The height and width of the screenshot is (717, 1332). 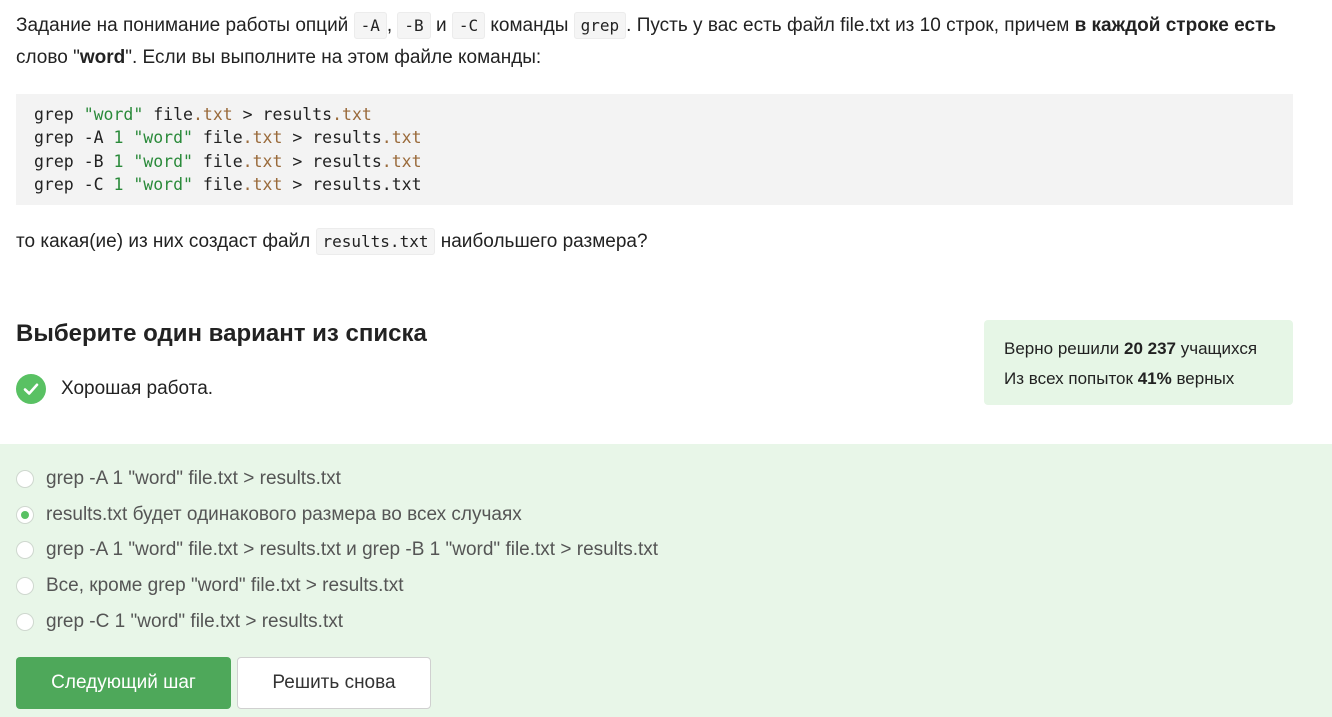 I want to click on success-rate: 41%, so click(x=1154, y=378).